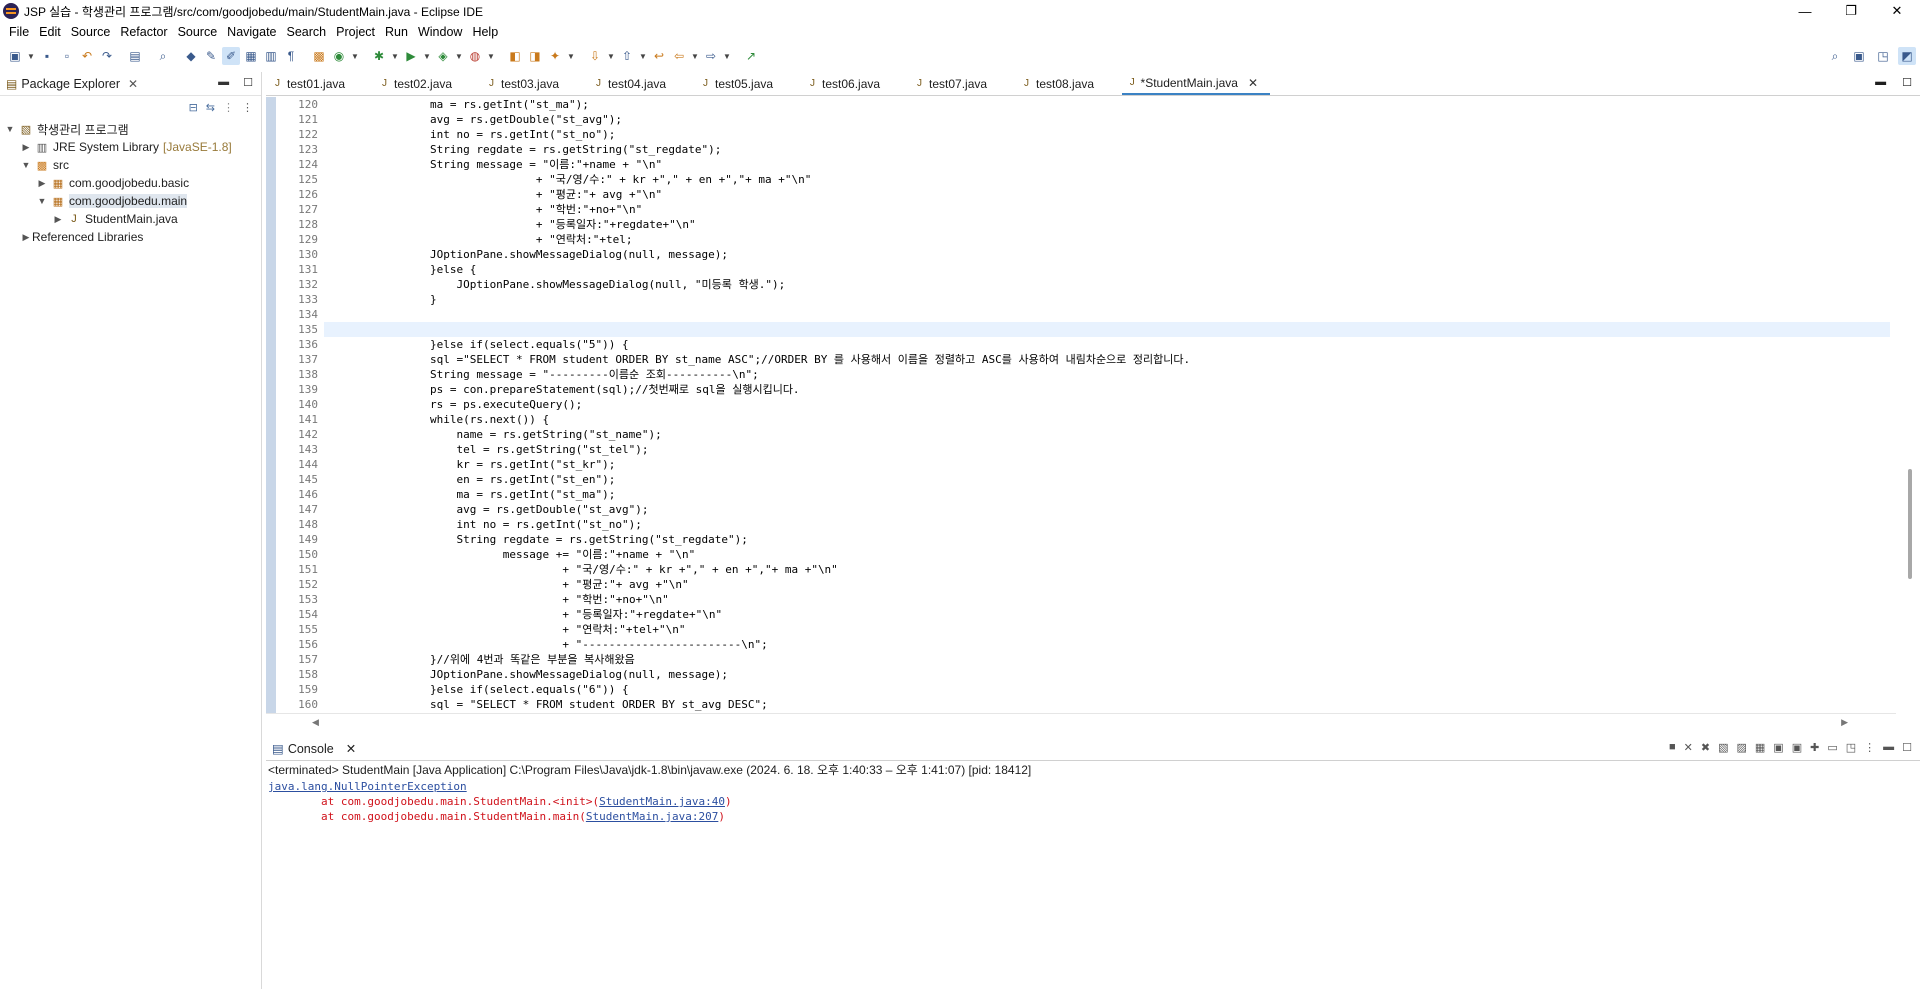  Describe the element at coordinates (1910, 524) in the screenshot. I see `scrollbar-thumb` at that location.